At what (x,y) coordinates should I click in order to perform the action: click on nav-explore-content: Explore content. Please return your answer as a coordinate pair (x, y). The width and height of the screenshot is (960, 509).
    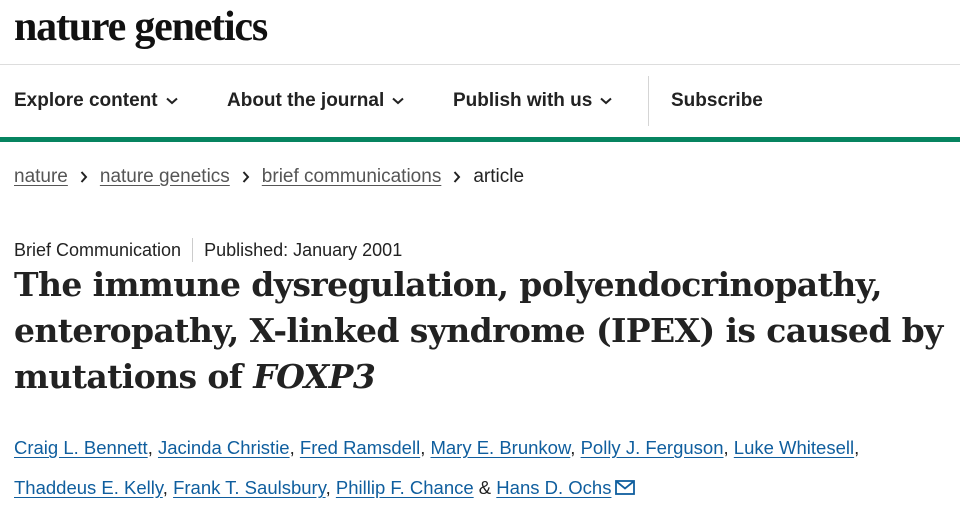
    Looking at the image, I should click on (96, 101).